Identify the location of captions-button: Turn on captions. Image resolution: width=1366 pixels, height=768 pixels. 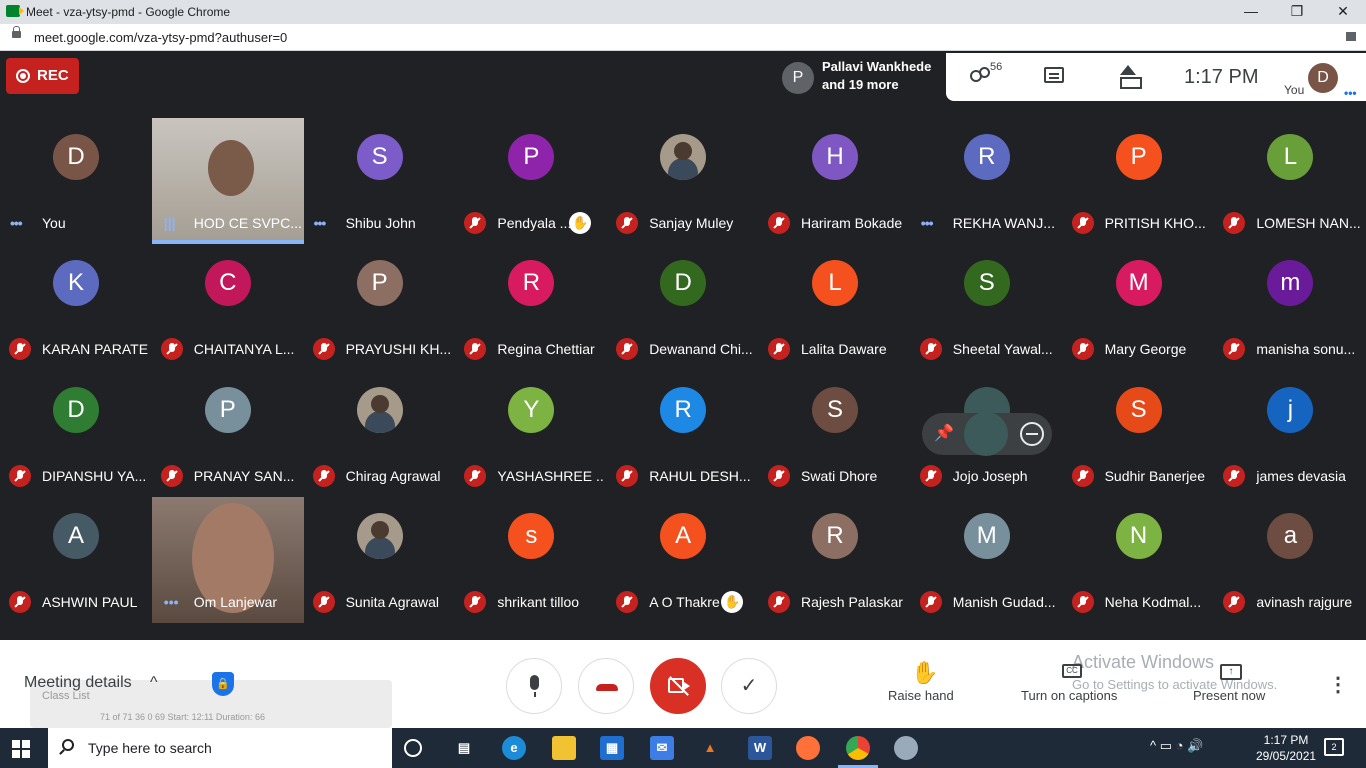
(1069, 695).